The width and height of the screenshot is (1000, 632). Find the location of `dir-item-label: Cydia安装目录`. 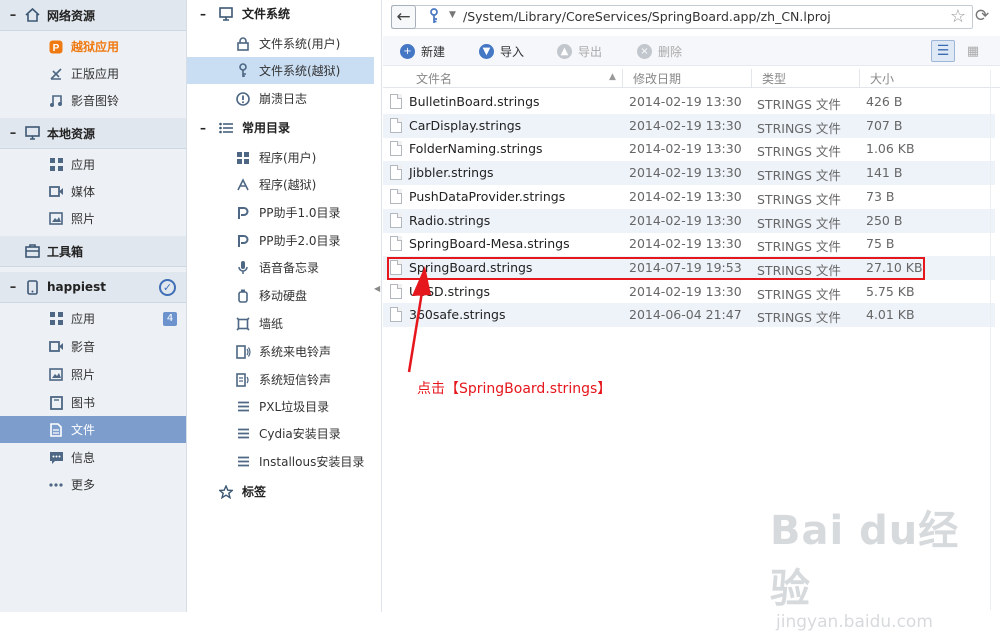

dir-item-label: Cydia安装目录 is located at coordinates (300, 434).